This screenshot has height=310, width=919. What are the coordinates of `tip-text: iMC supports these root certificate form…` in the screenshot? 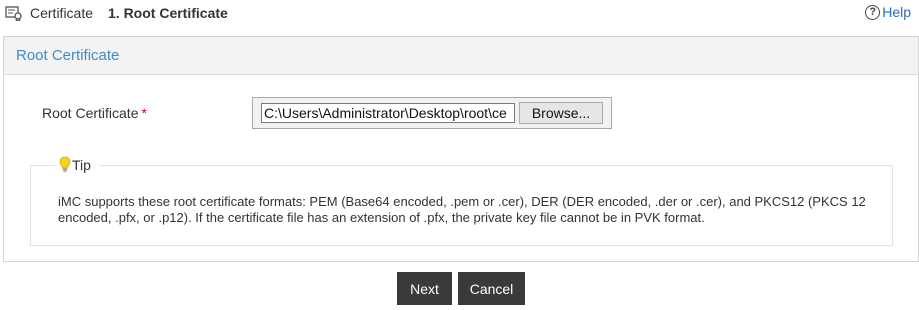 It's located at (462, 209).